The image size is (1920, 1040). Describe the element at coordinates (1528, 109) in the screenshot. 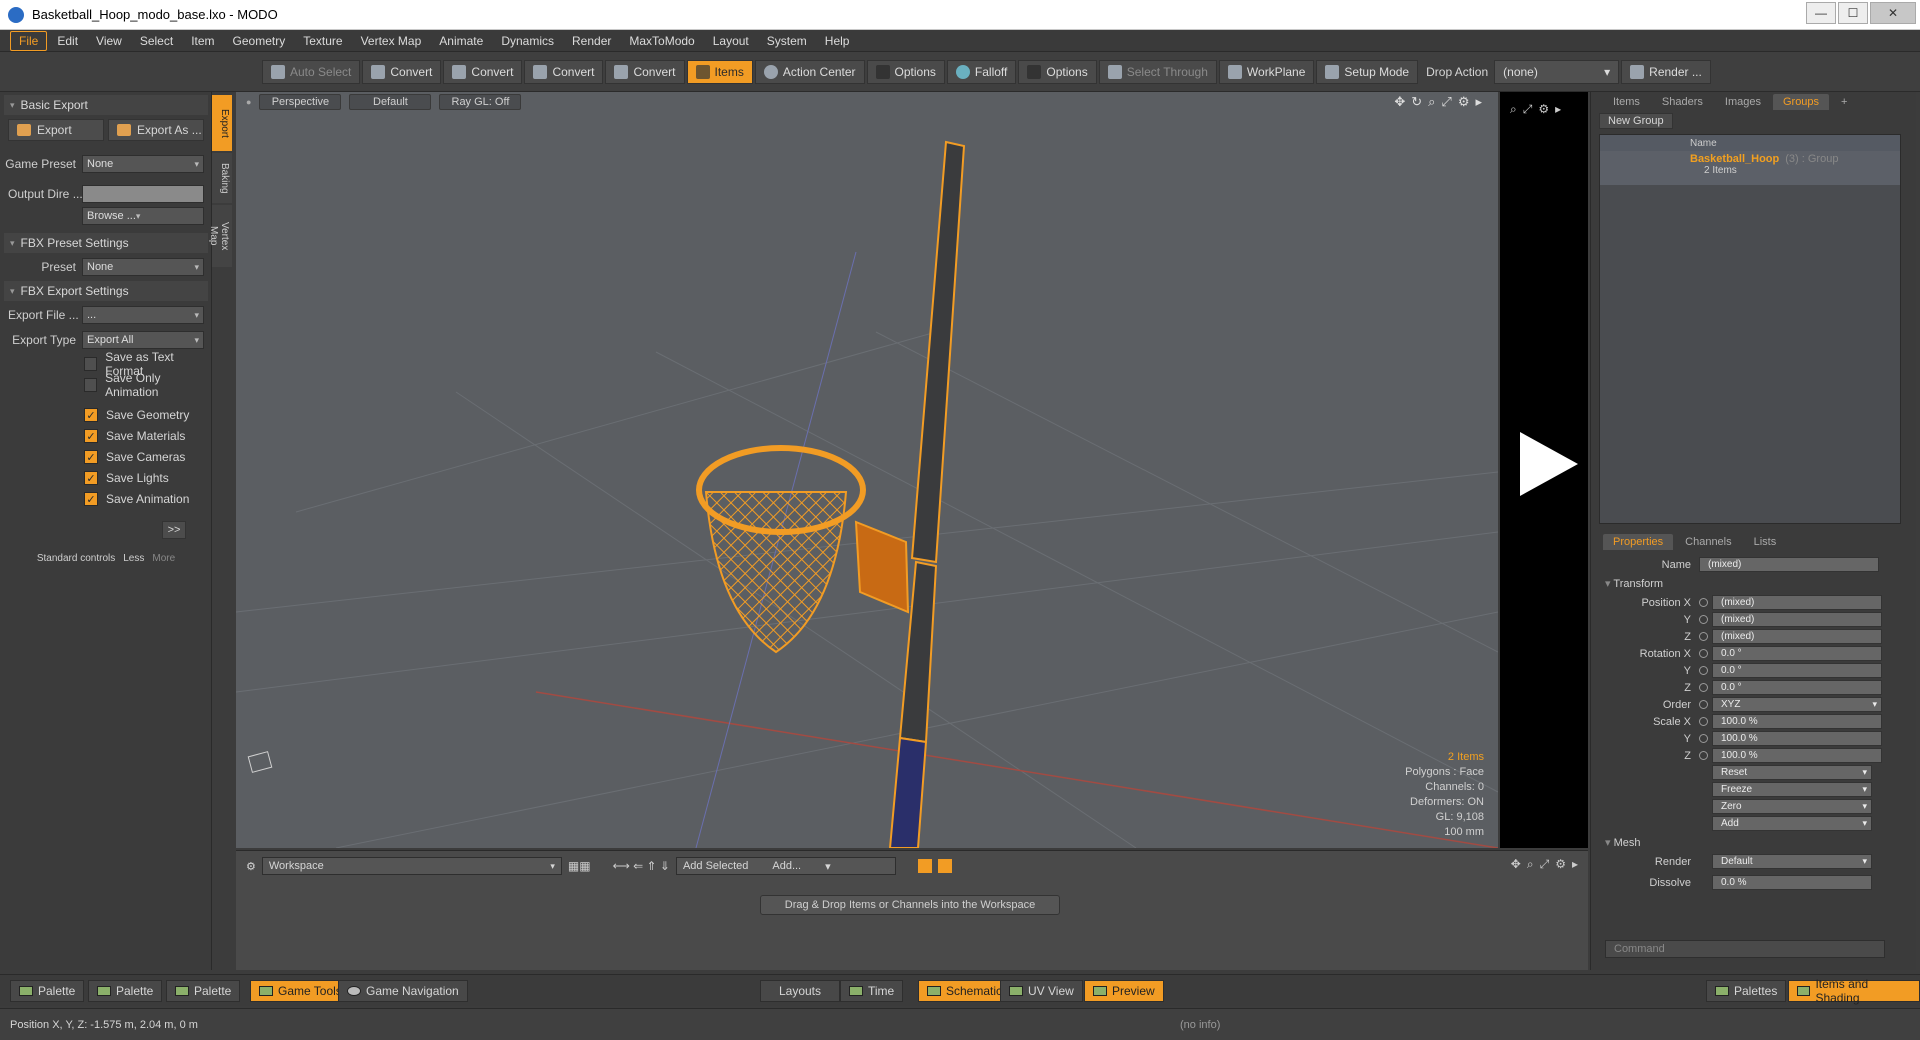

I see `maximize-icon: ⤢` at that location.